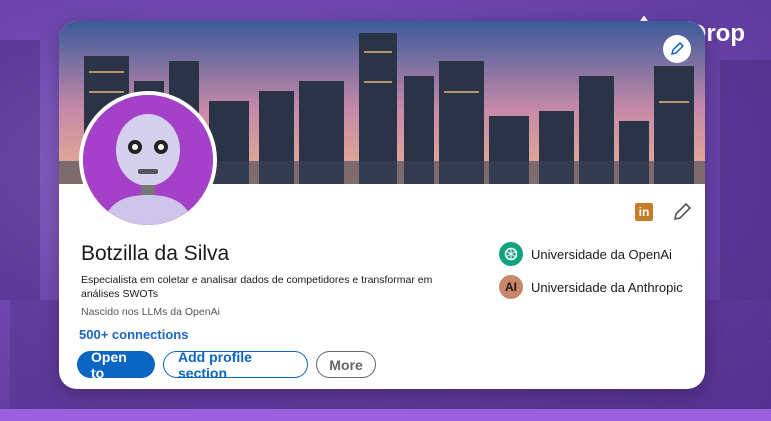 The image size is (771, 421). Describe the element at coordinates (601, 254) in the screenshot. I see `school-name: Universidade da OpenAi` at that location.